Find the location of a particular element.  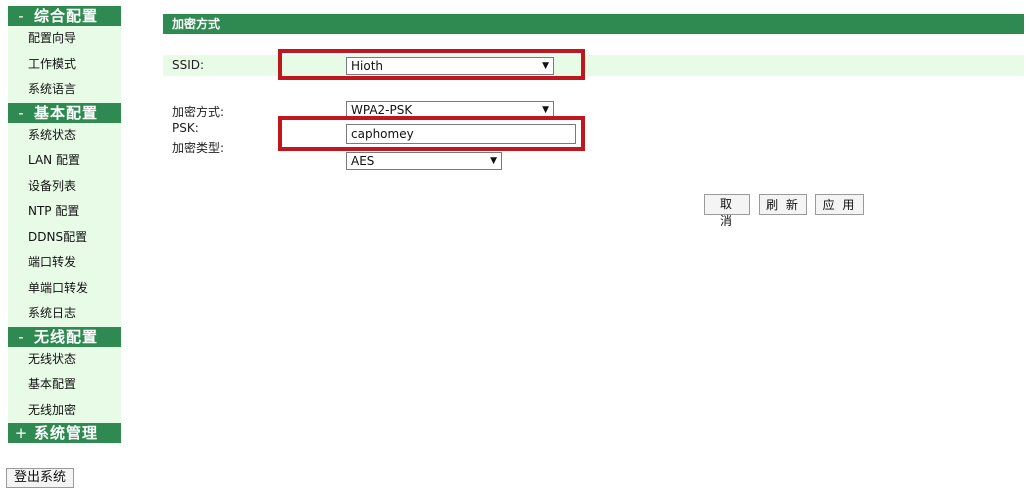

sidebar-item-setup-wizard: 配置向导 is located at coordinates (64, 39).